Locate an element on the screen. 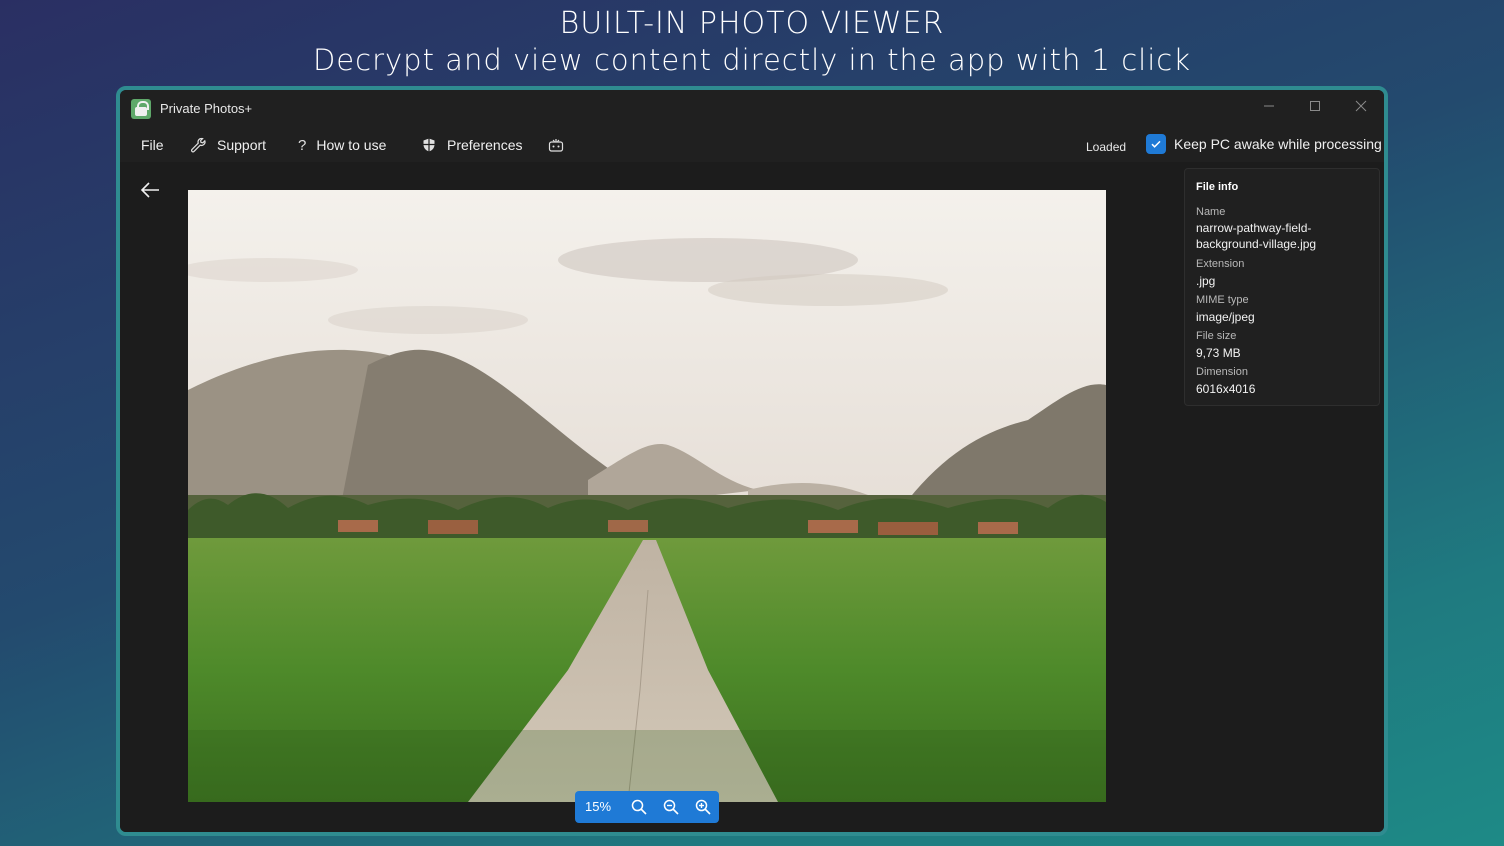  menu-feedback is located at coordinates (561, 145).